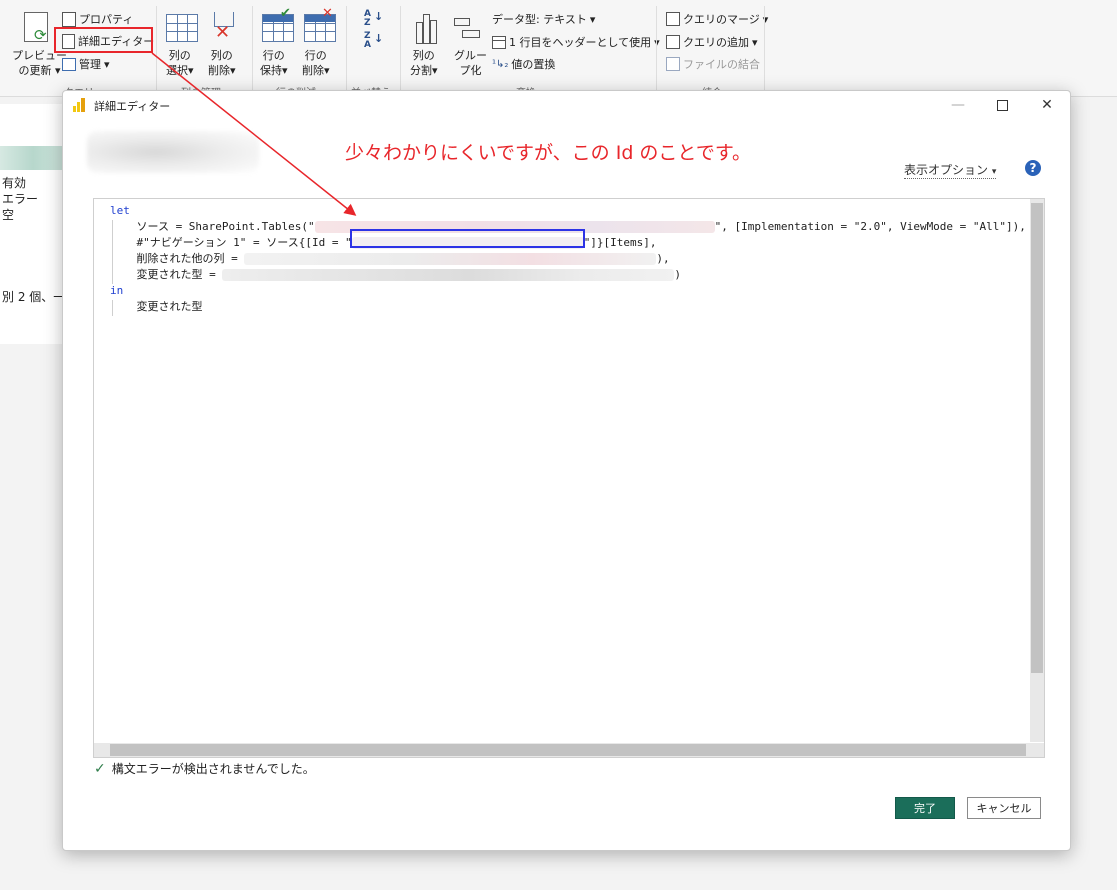  I want to click on error-label: エラー, so click(20, 199).